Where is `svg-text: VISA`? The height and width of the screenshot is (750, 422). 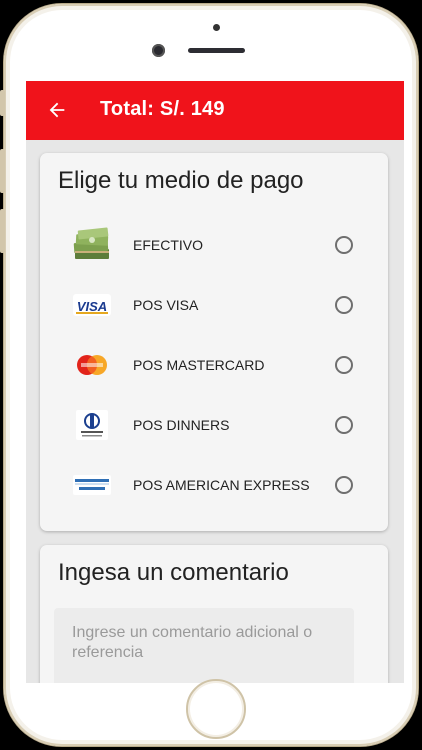
svg-text: VISA is located at coordinates (92, 306).